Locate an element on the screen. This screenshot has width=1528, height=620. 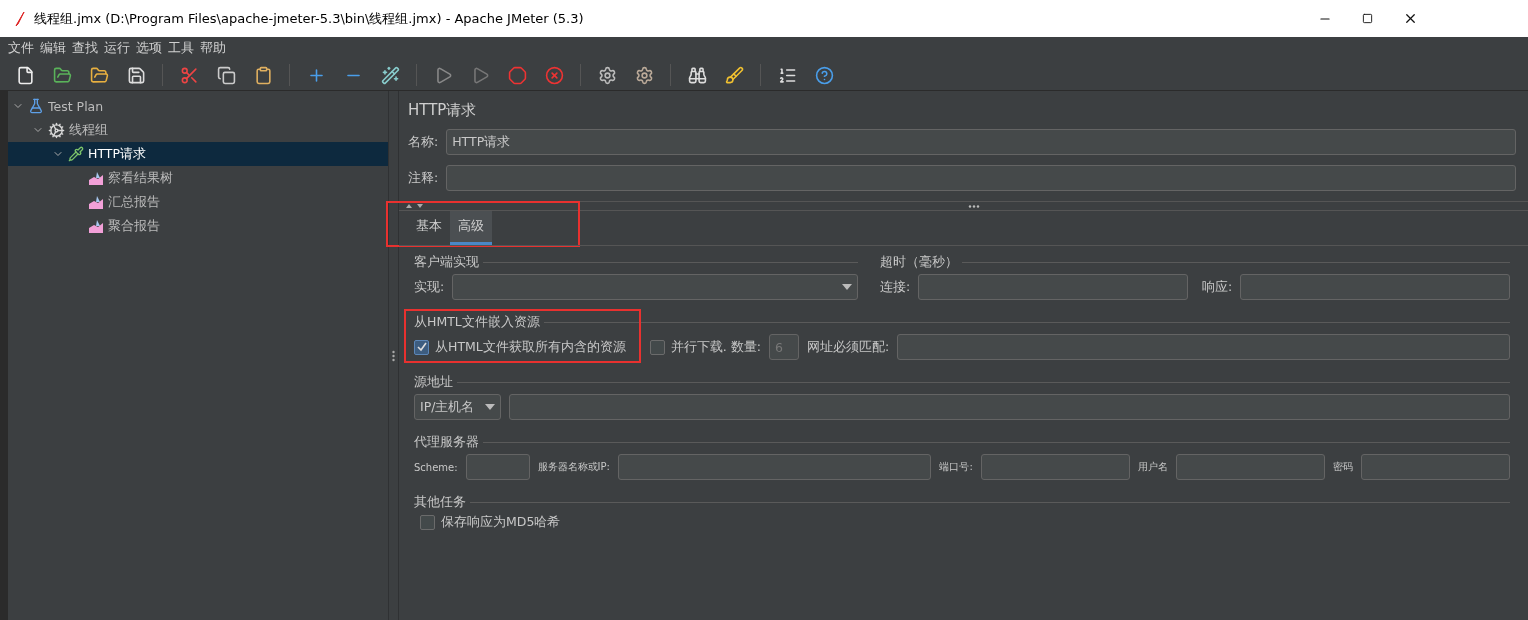
checkbox: 保存响应为MD5哈希 is located at coordinates (490, 522).